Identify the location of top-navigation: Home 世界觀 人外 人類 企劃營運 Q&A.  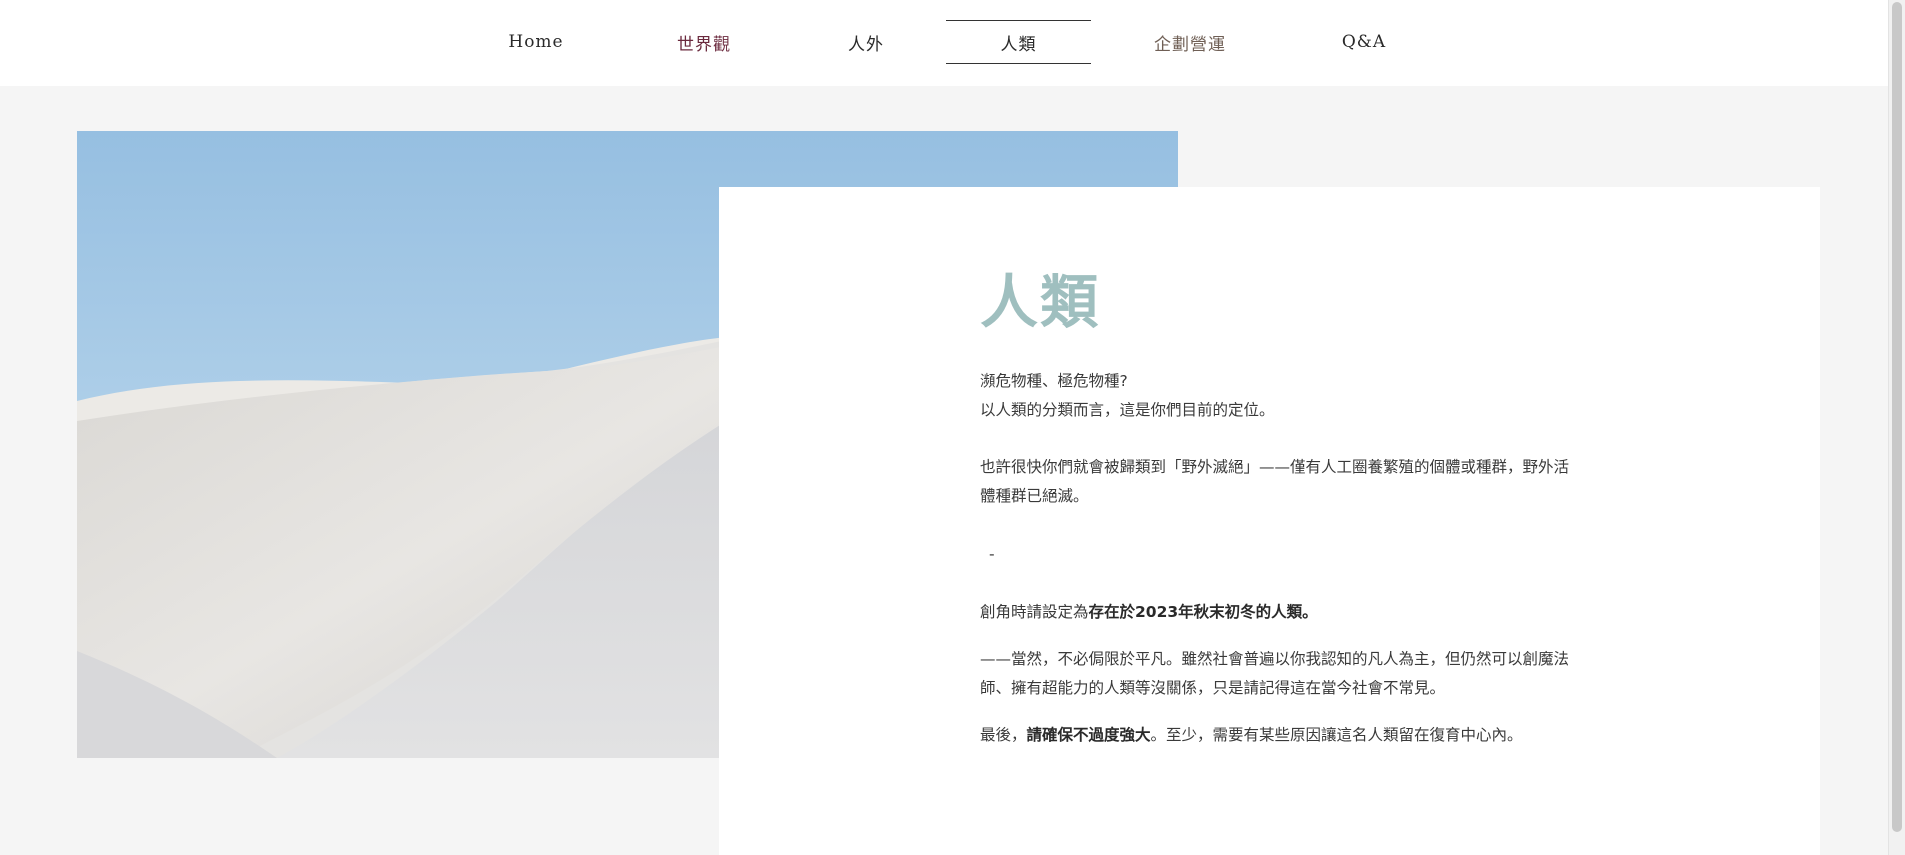
(952, 43).